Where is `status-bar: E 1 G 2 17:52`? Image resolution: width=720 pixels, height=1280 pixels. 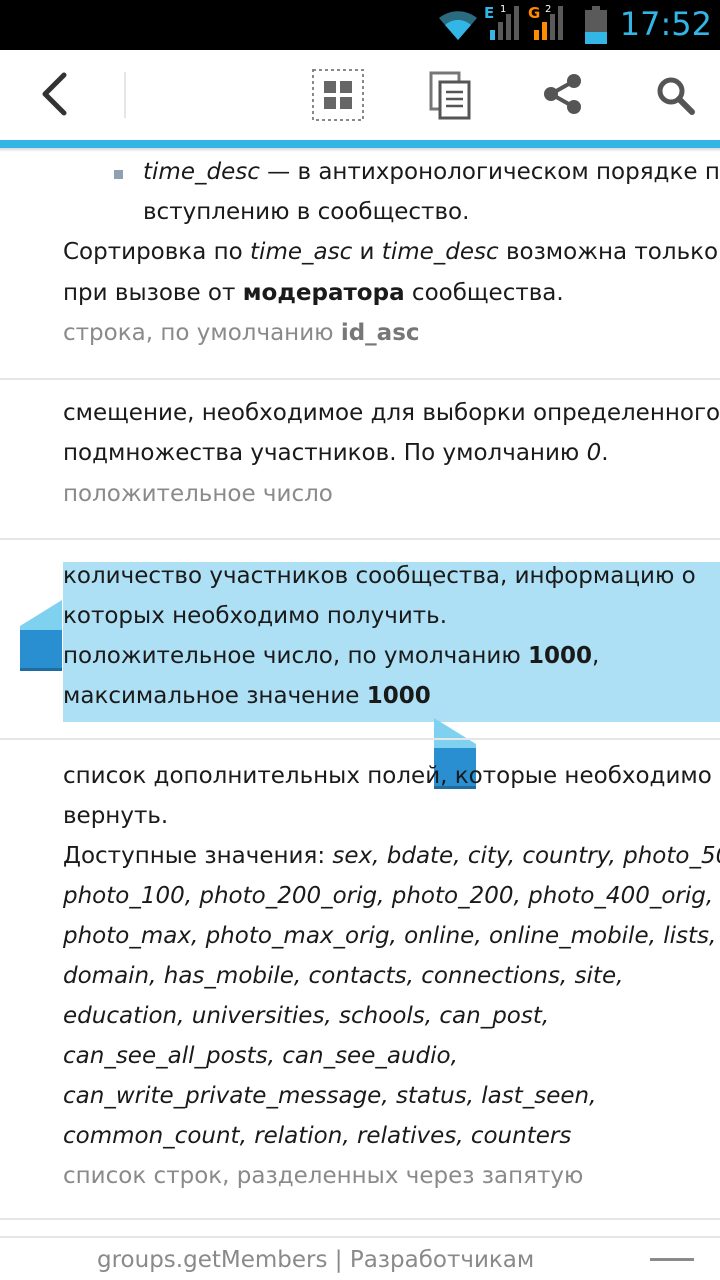
status-bar: E 1 G 2 17:52 is located at coordinates (360, 25).